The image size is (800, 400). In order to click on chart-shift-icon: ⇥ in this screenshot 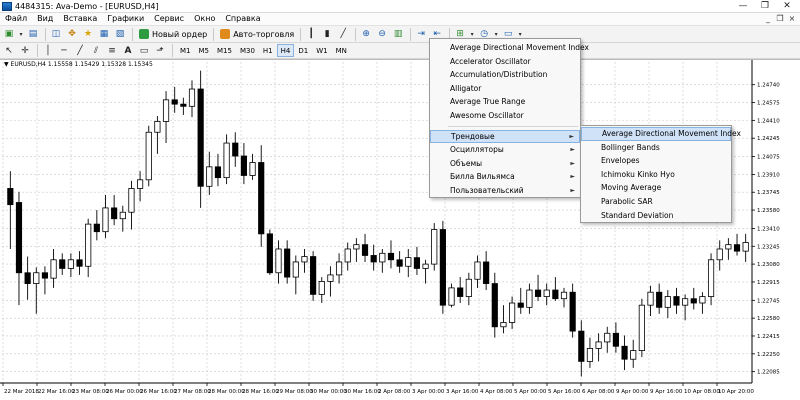, I will do `click(421, 34)`.